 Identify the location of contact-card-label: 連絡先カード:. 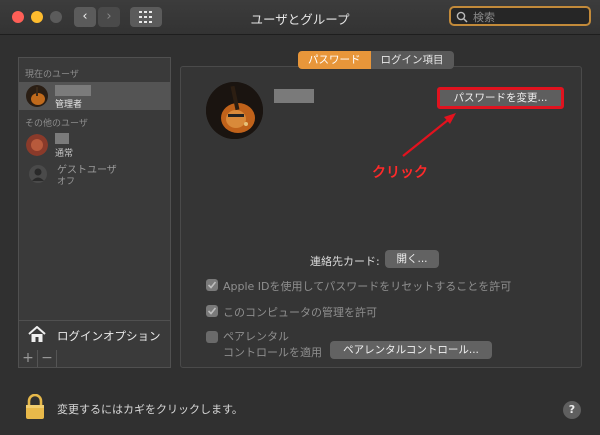
(345, 261).